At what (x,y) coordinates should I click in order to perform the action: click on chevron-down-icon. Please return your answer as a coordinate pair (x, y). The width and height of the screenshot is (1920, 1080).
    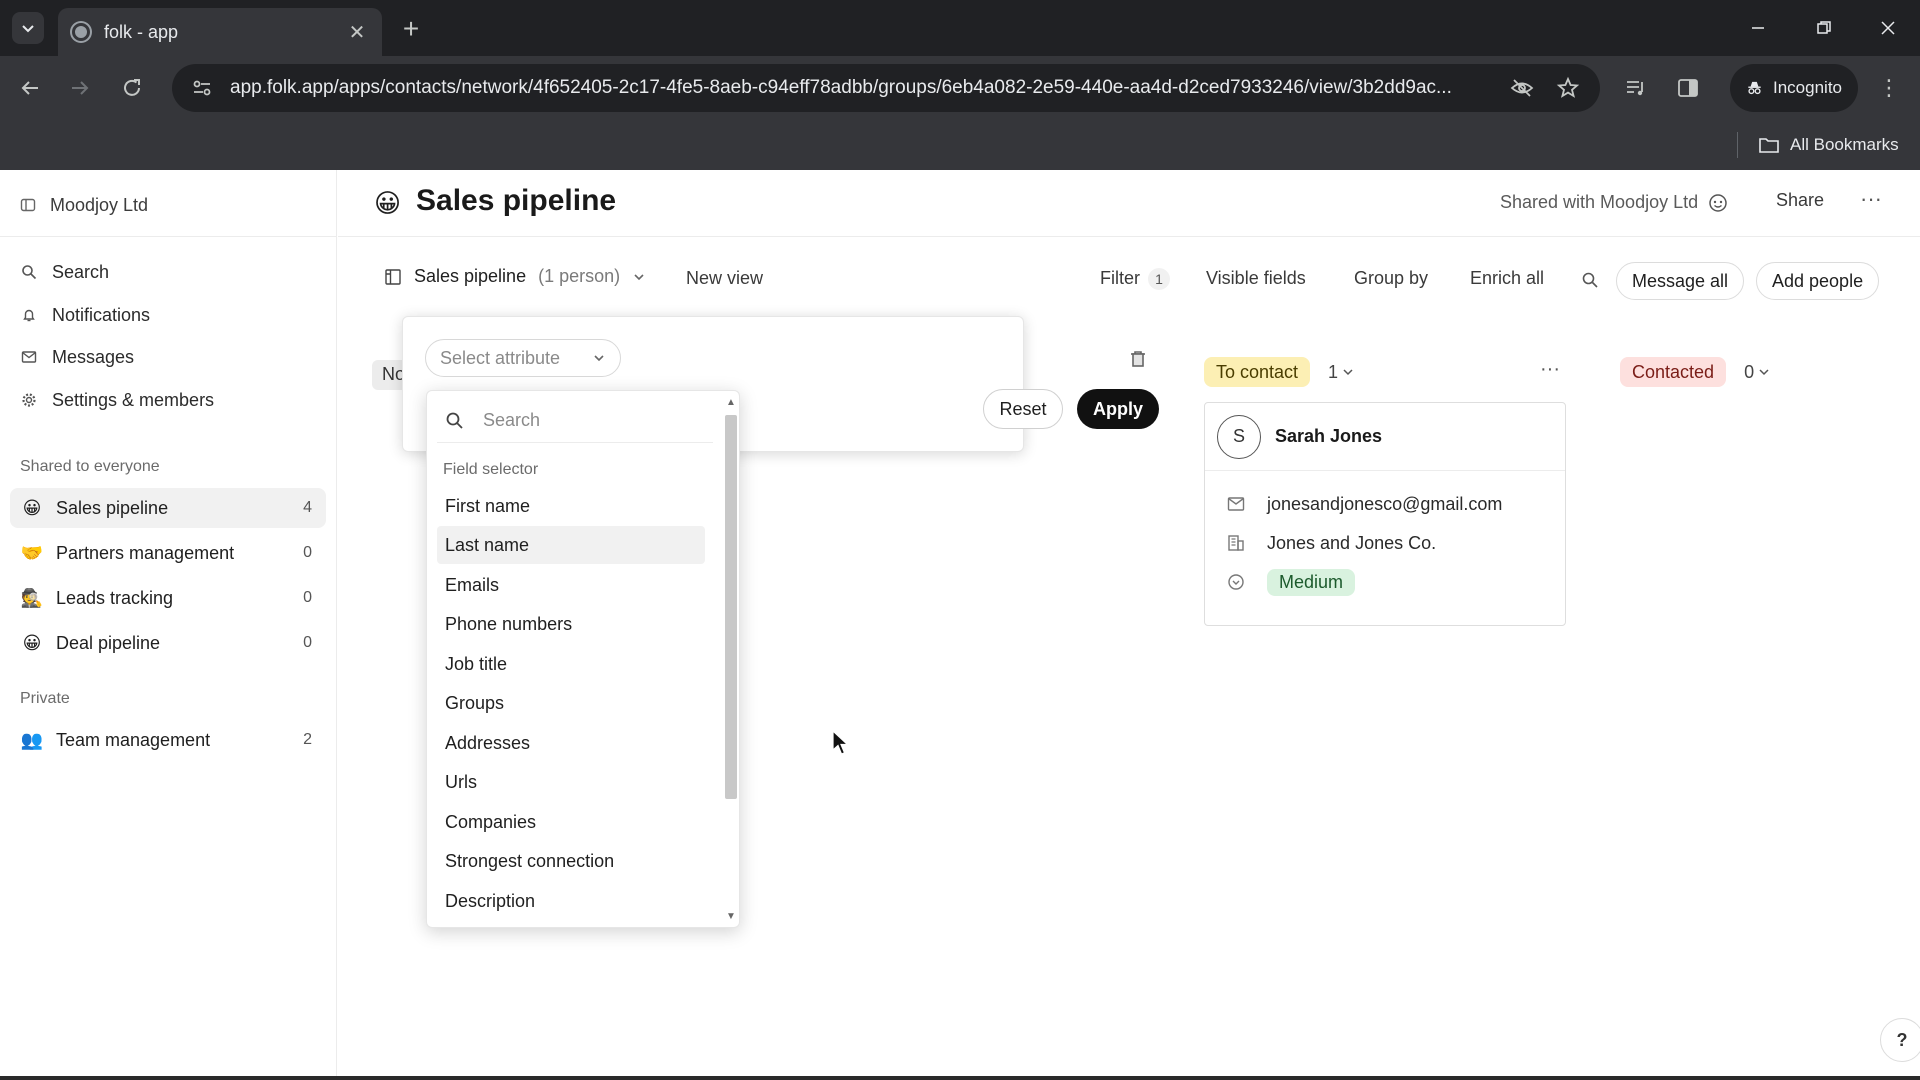
    Looking at the image, I should click on (599, 358).